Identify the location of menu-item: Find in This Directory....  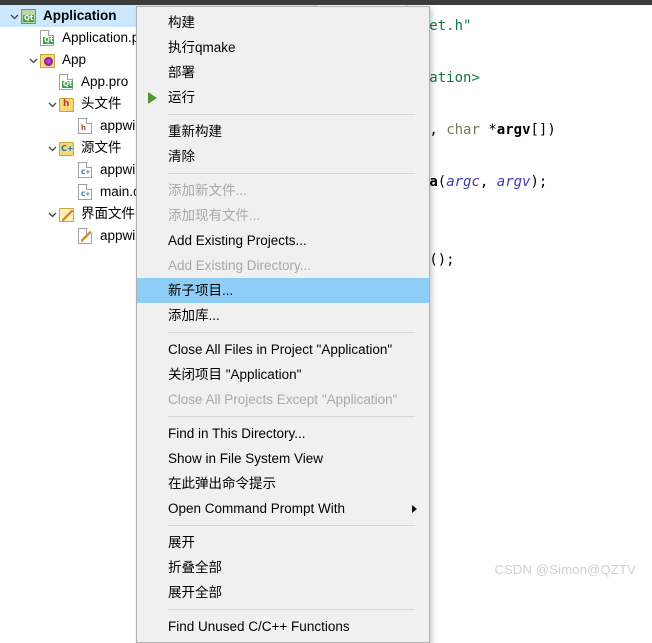
(283, 433).